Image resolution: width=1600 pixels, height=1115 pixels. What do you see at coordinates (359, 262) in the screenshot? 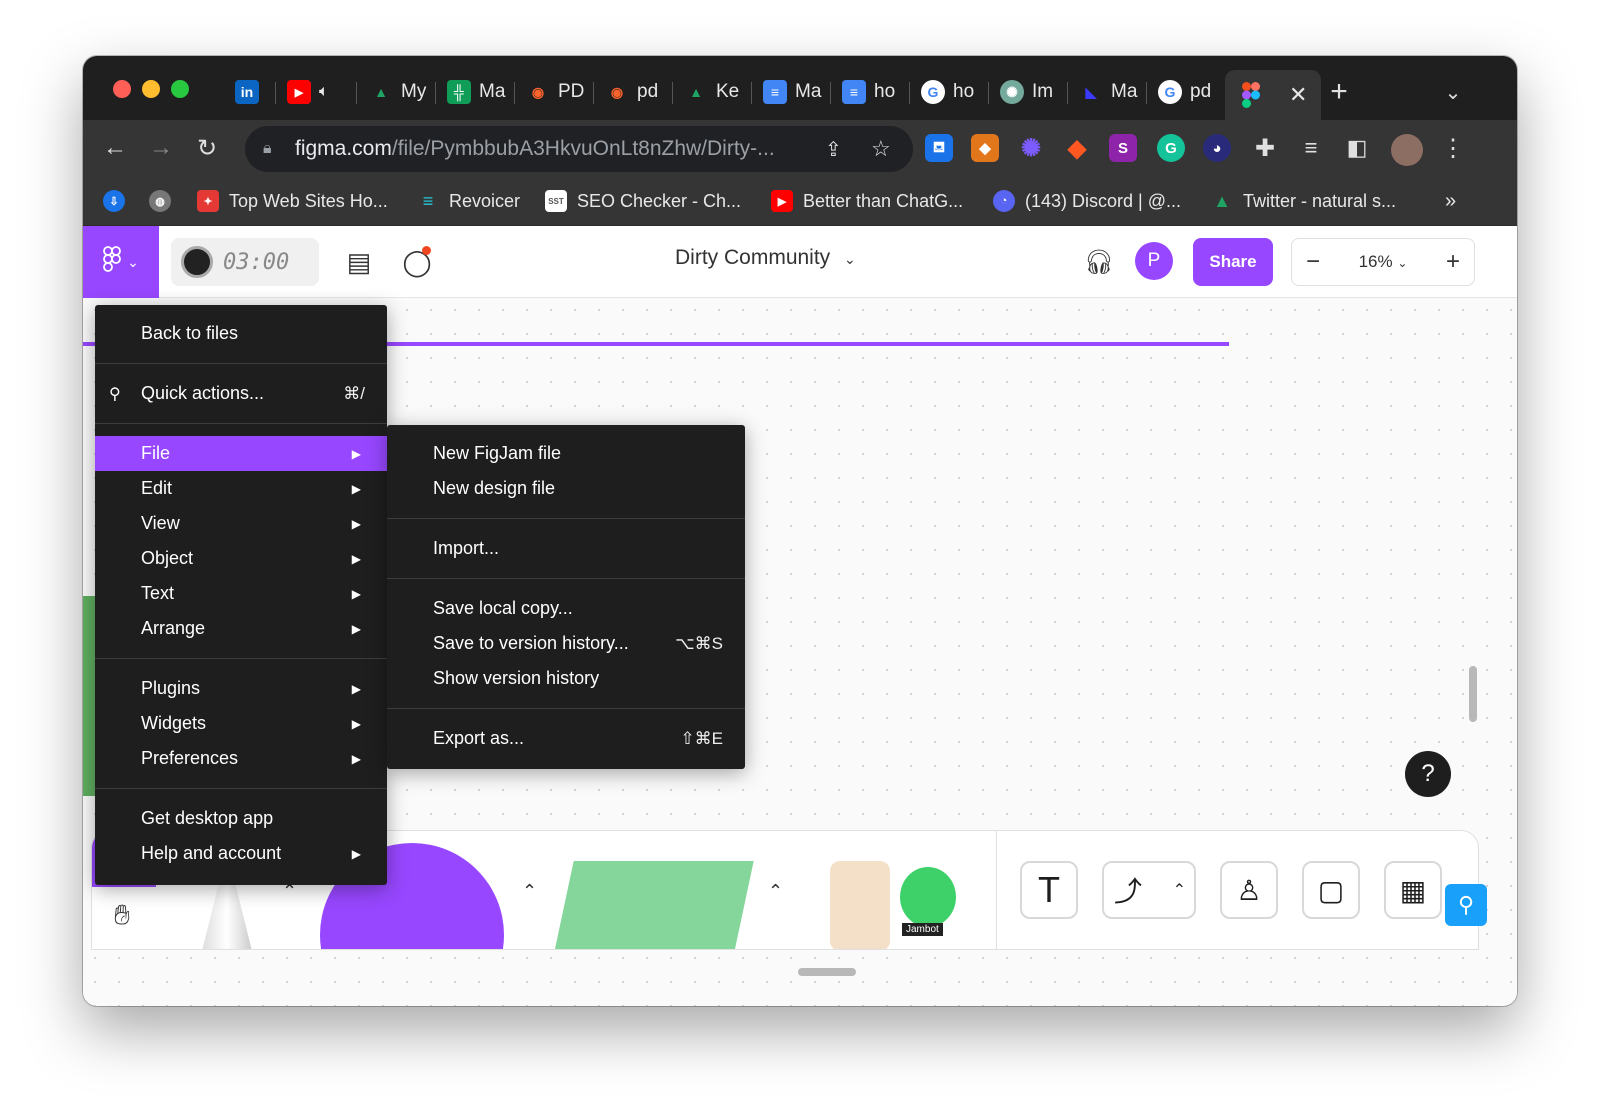
I see `layout-icon: ▤` at bounding box center [359, 262].